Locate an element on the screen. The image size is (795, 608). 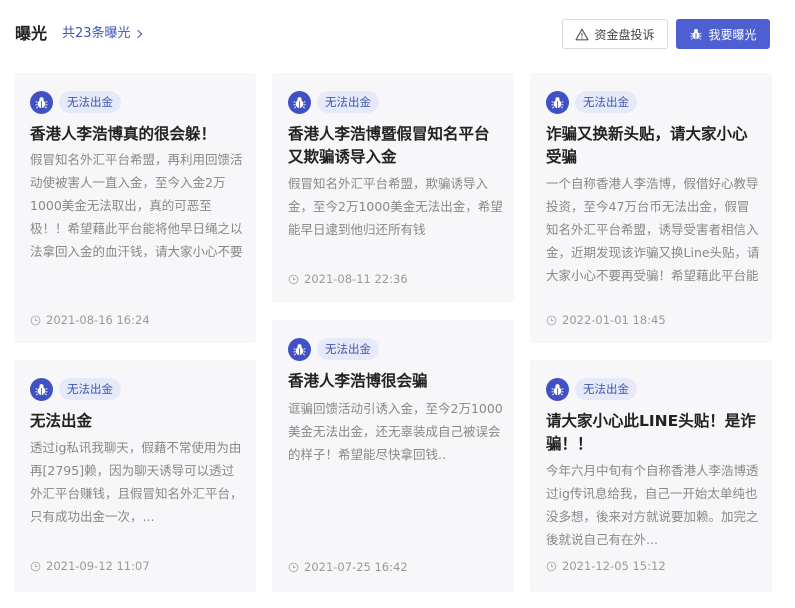
card-date-text: 2021-09-12 11:07 is located at coordinates (98, 566).